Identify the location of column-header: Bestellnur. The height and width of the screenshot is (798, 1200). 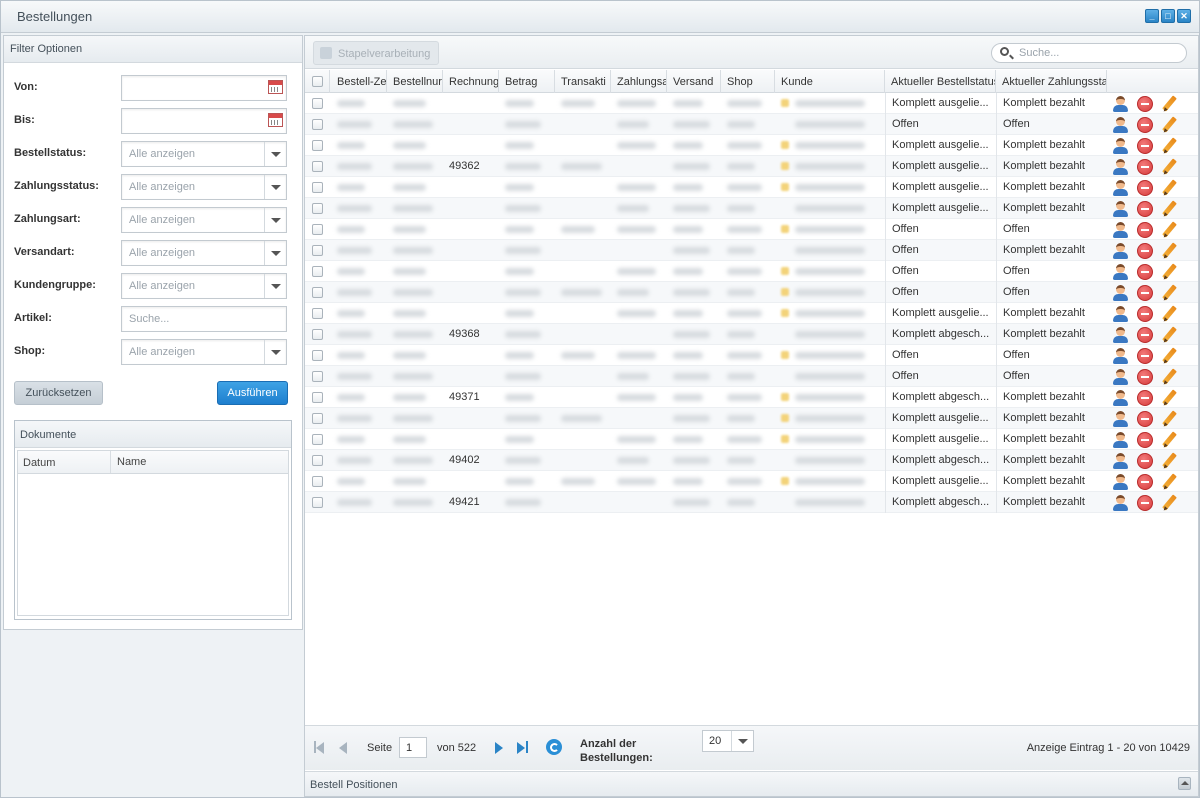
(415, 81).